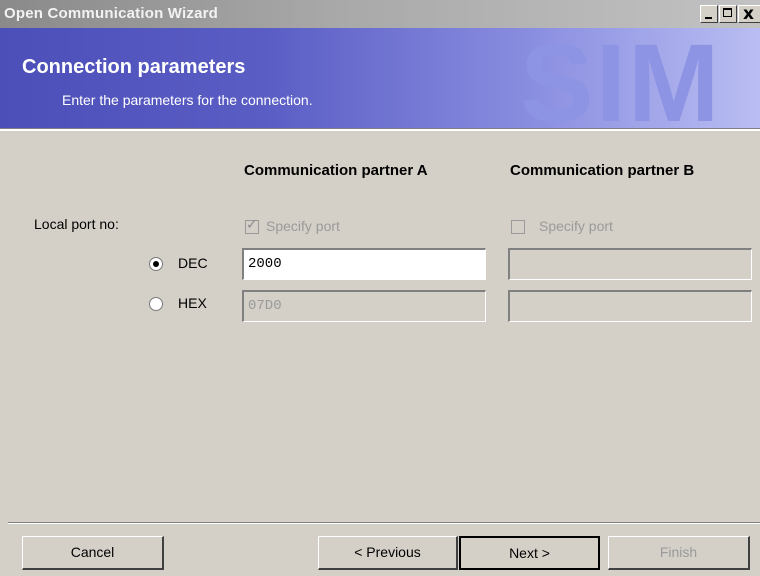  What do you see at coordinates (76, 224) in the screenshot?
I see `local-port-label: Local port no:` at bounding box center [76, 224].